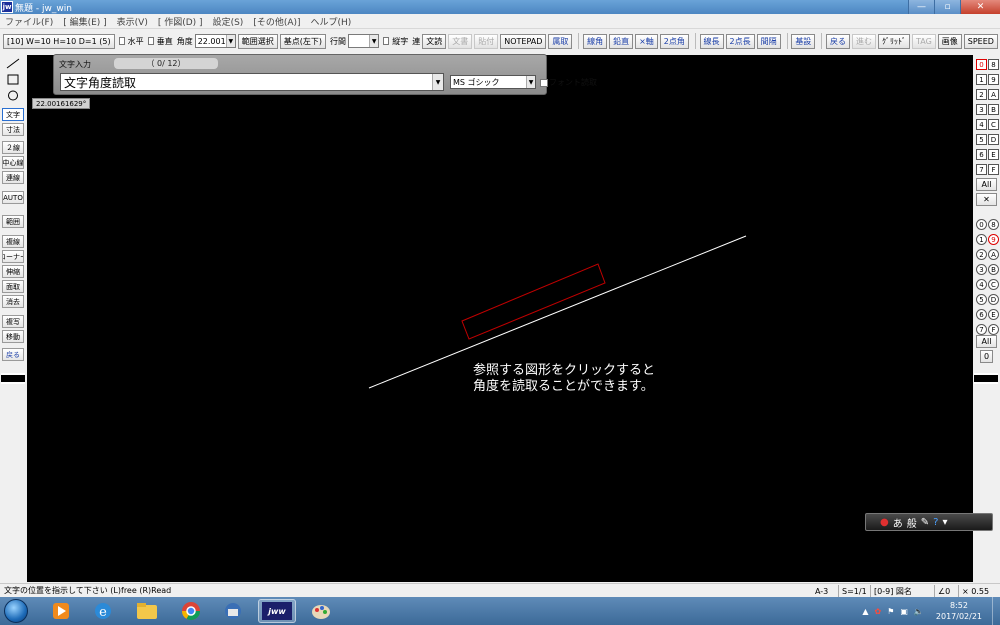 The width and height of the screenshot is (1000, 625). I want to click on menu-settings: 設定(S), so click(228, 21).